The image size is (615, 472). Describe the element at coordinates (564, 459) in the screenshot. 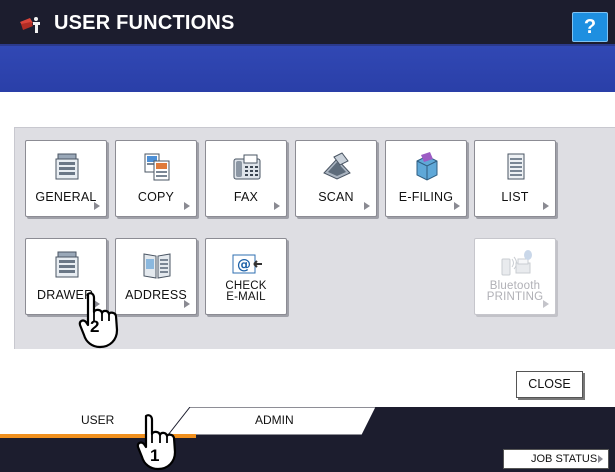

I see `job-status-label: JOB STATUS` at that location.